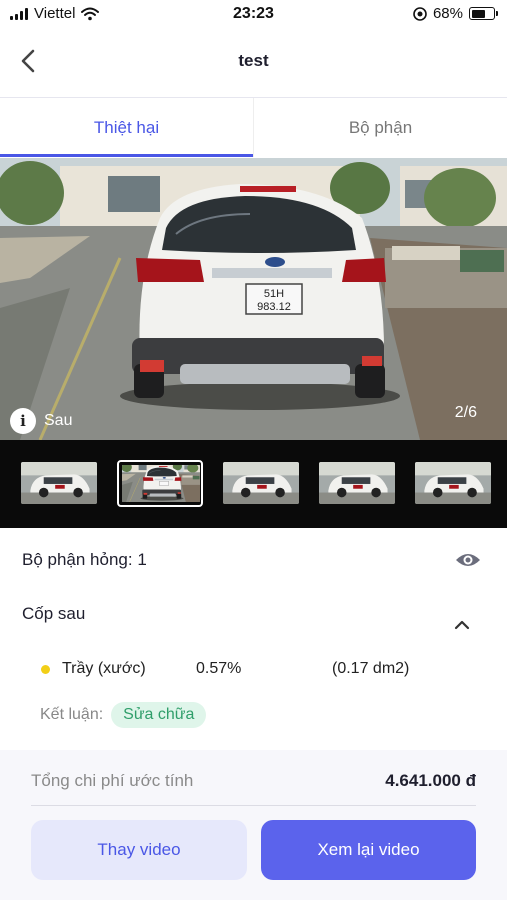 The height and width of the screenshot is (900, 507). I want to click on conclusion-row: Kết luận: Sửa chữa, so click(123, 715).